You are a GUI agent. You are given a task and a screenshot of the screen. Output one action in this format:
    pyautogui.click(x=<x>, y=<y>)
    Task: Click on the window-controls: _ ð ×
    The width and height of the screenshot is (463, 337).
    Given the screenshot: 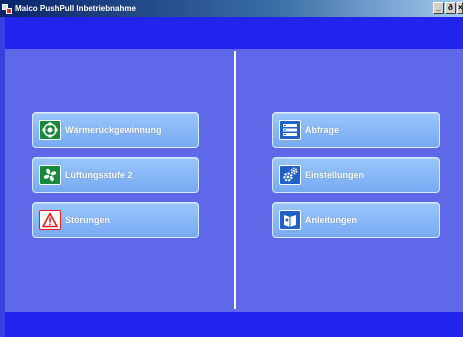 What is the action you would take?
    pyautogui.click(x=448, y=8)
    